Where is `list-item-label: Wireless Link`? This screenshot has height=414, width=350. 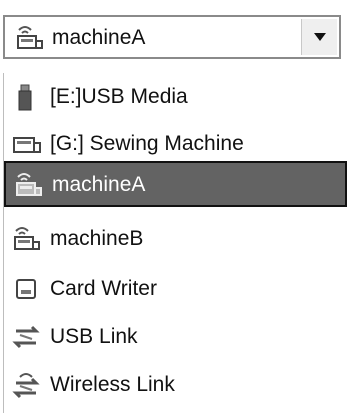 list-item-label: Wireless Link is located at coordinates (112, 384).